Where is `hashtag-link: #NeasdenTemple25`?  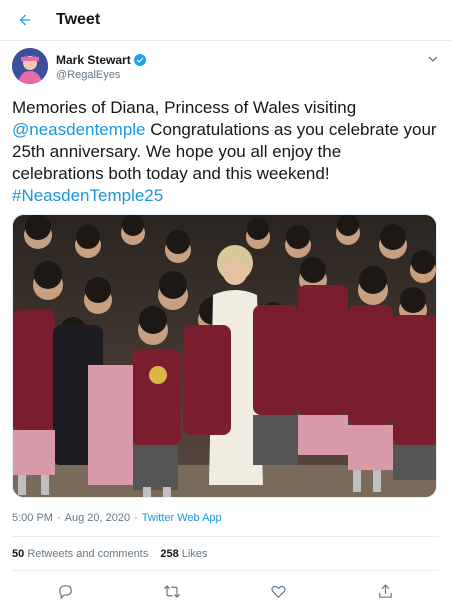
hashtag-link: #NeasdenTemple25 is located at coordinates (87, 195).